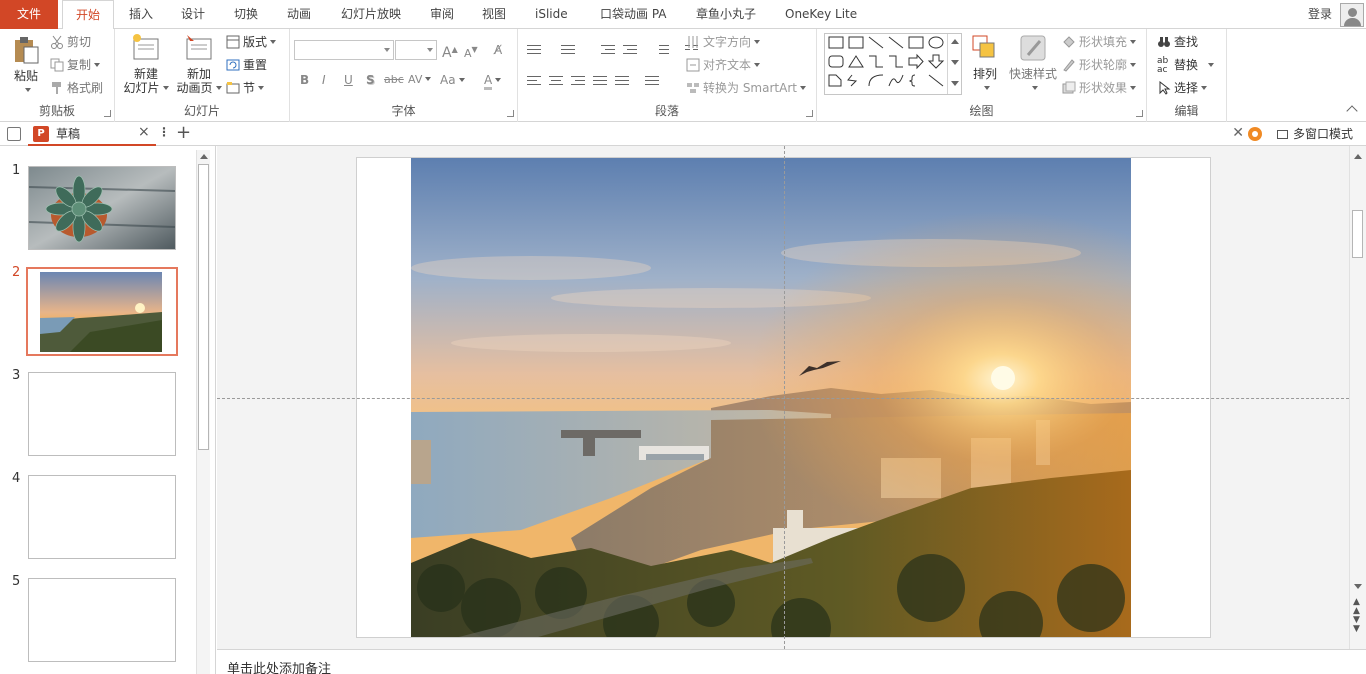  I want to click on numbering-icon, so click(568, 50).